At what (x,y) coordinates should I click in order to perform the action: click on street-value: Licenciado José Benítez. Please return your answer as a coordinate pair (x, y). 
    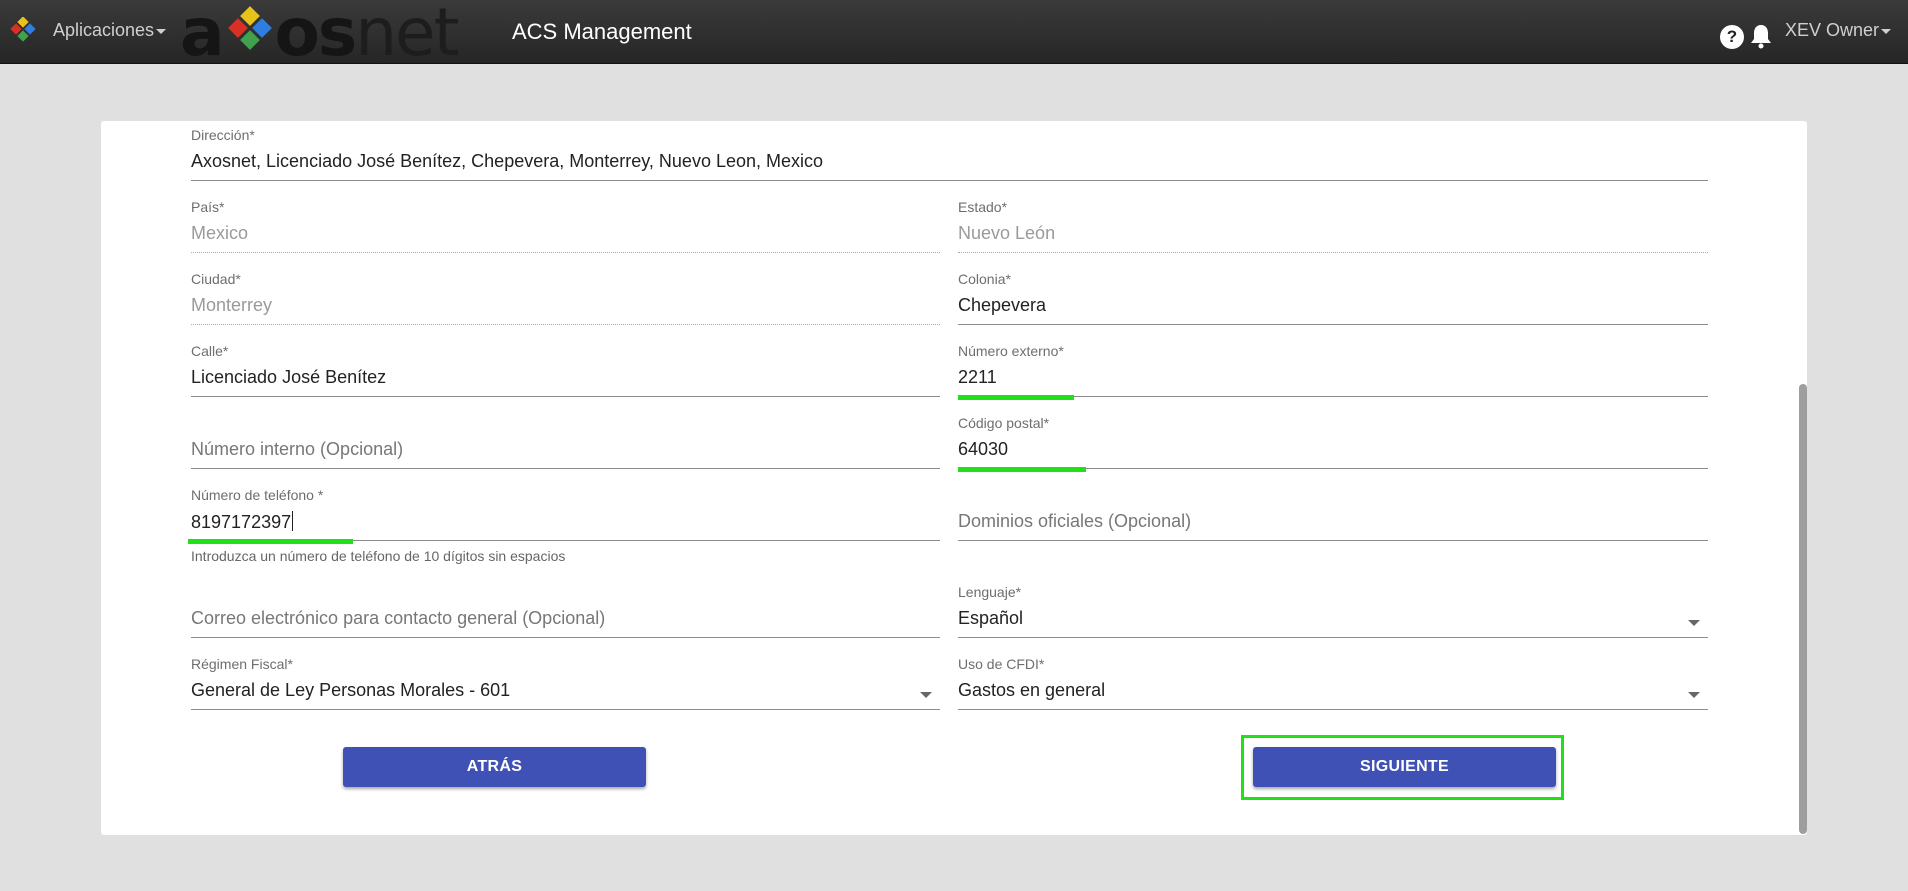
    Looking at the image, I should click on (289, 377).